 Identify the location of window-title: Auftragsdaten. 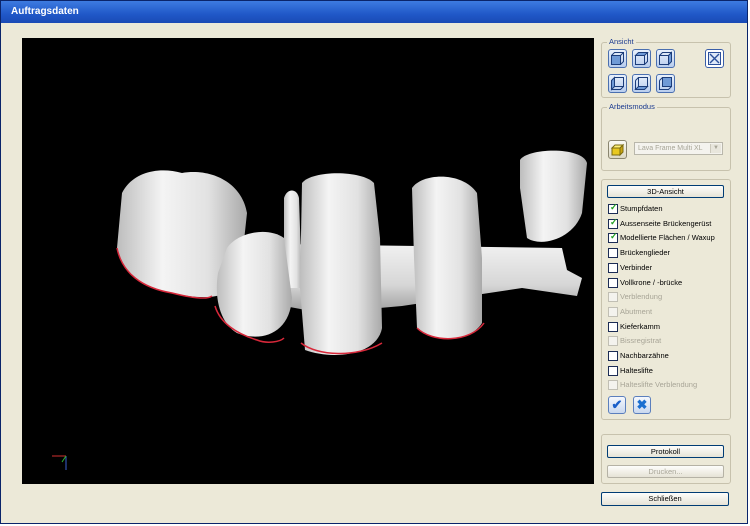
(45, 11).